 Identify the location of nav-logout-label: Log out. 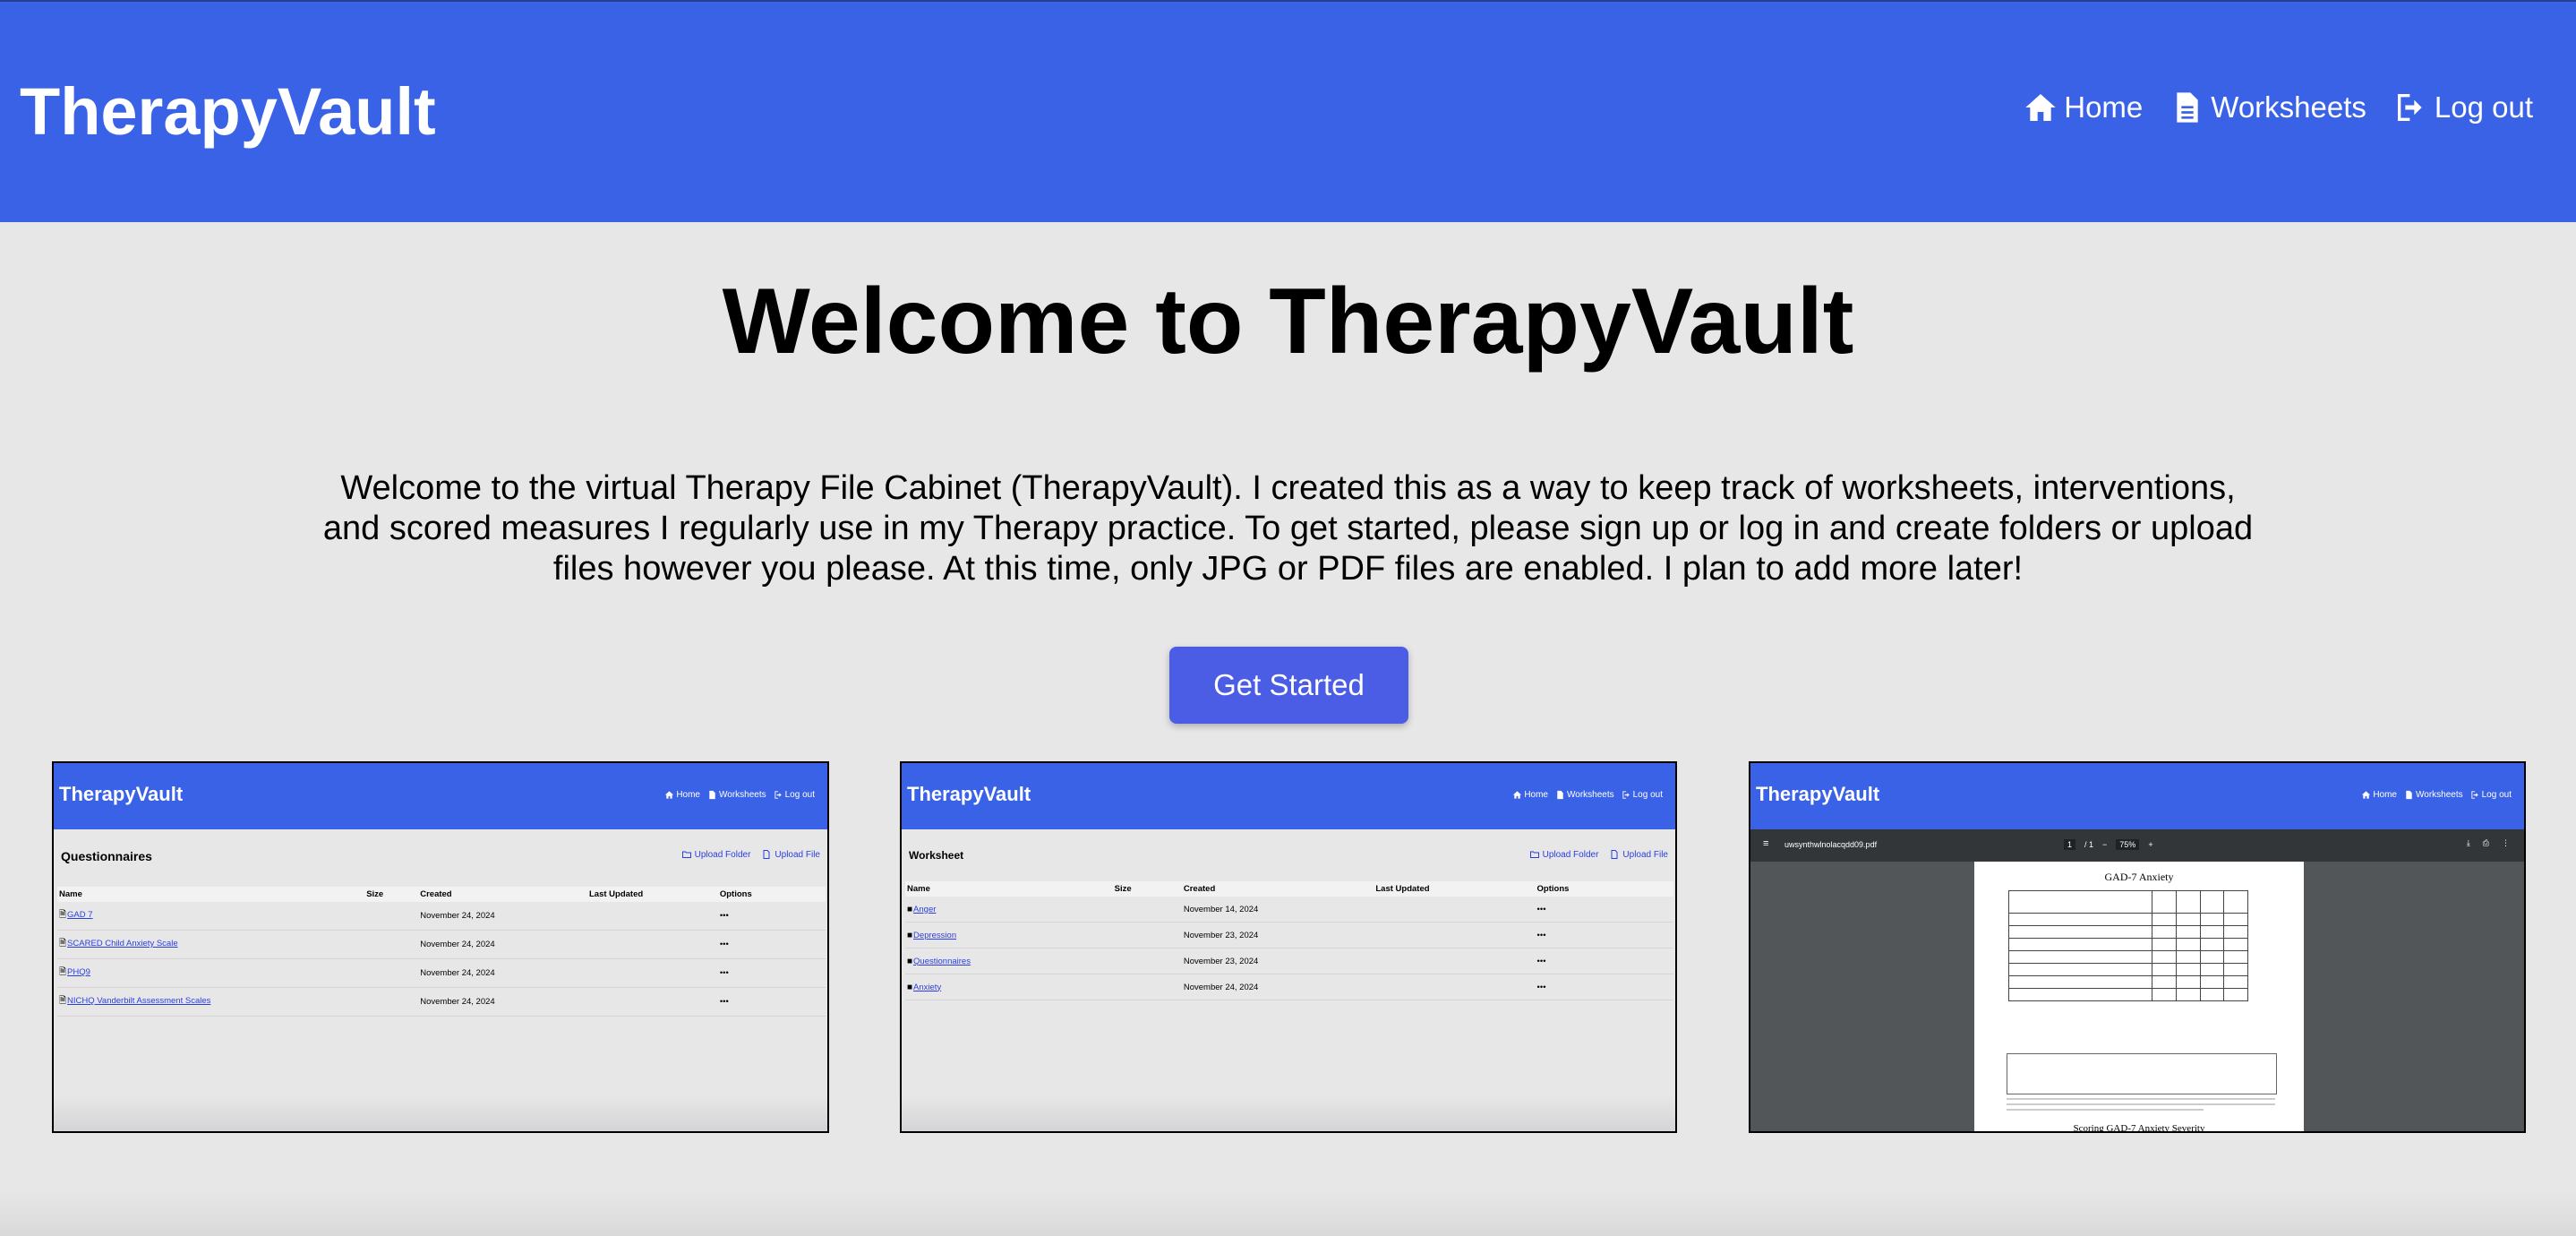
(2483, 107).